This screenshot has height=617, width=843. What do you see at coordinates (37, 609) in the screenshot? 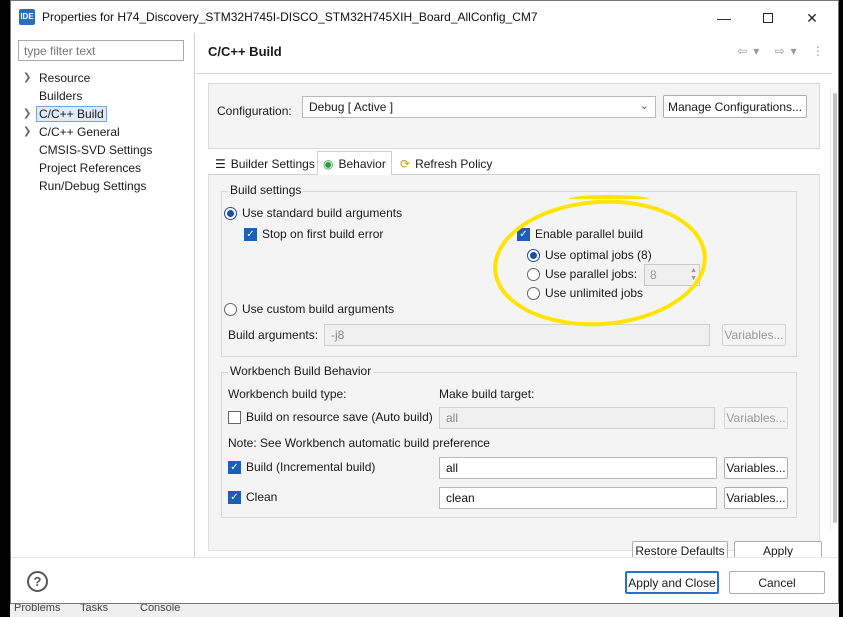
I see `problems-tab: Problems` at bounding box center [37, 609].